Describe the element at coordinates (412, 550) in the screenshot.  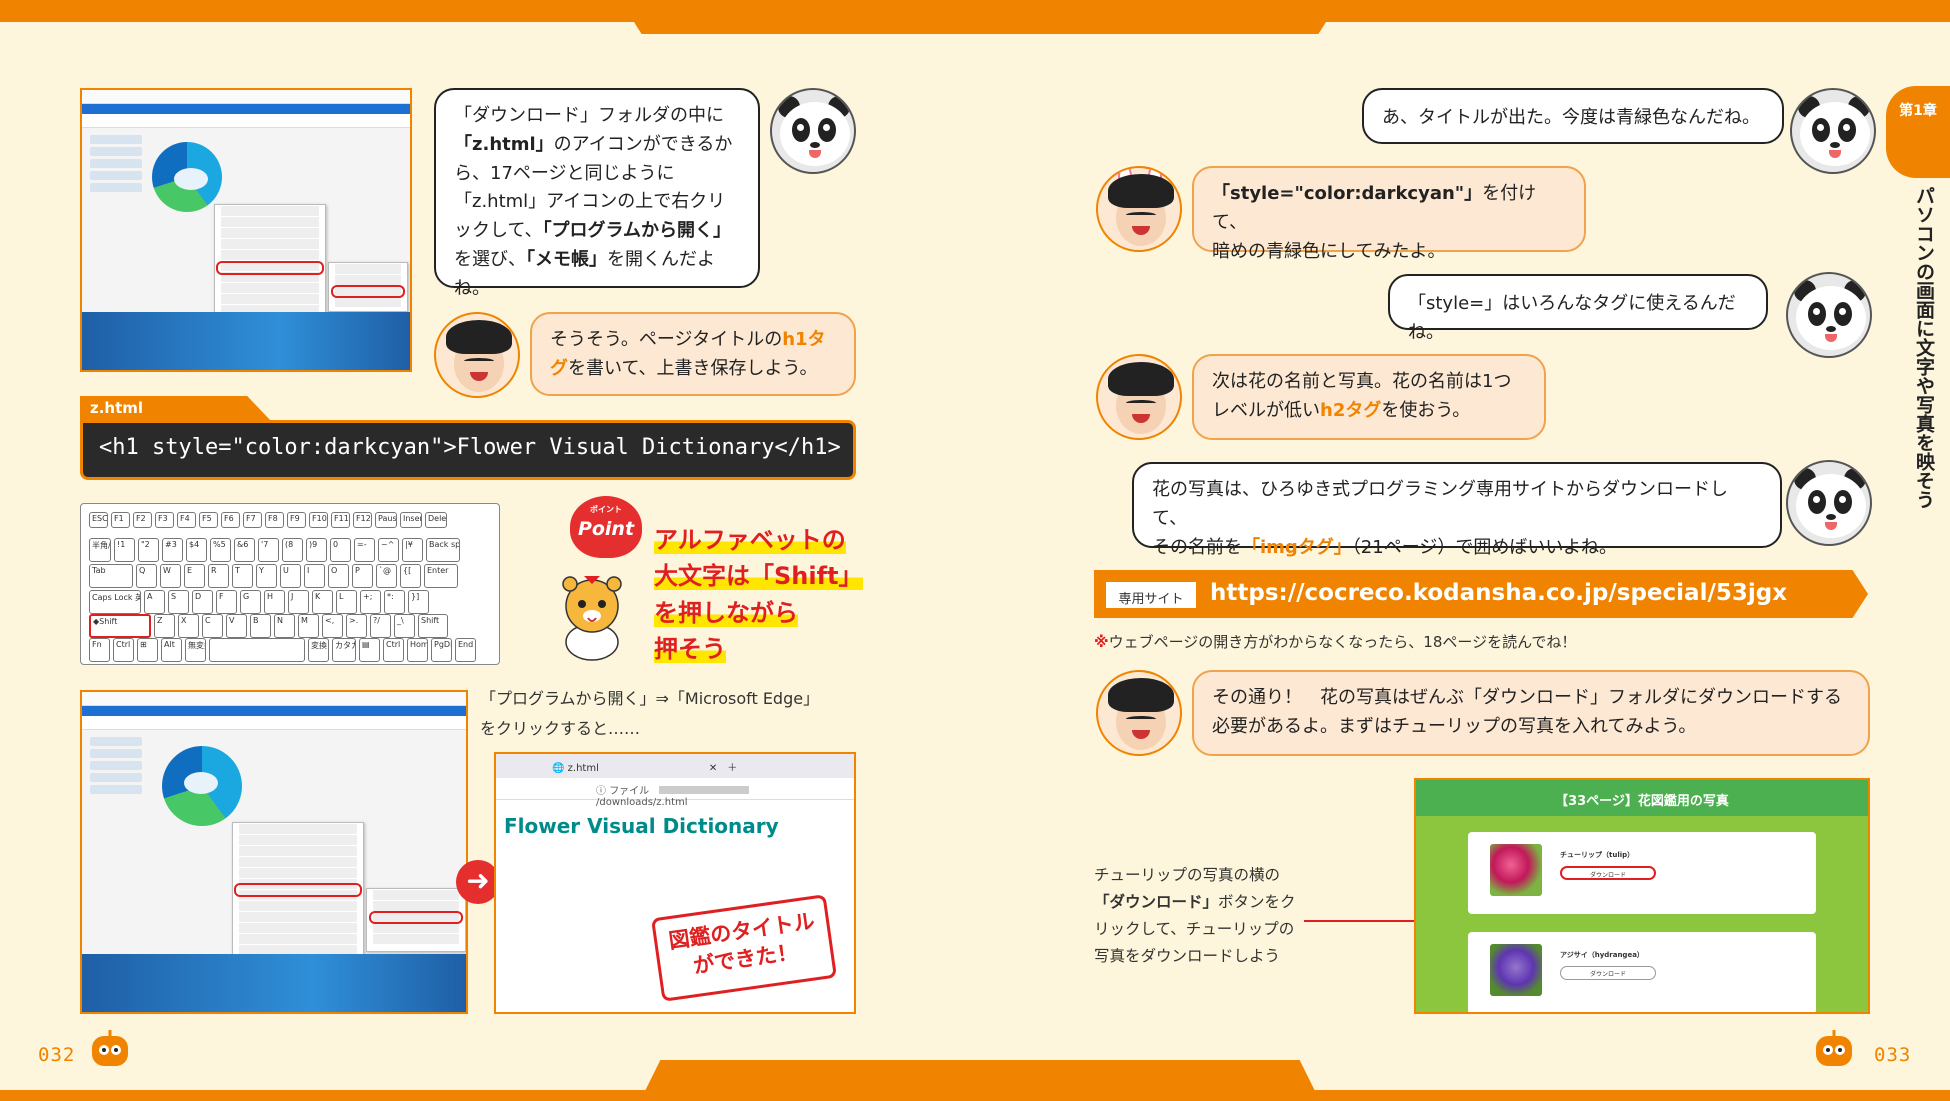
I see `keyboard-key: |¥` at that location.